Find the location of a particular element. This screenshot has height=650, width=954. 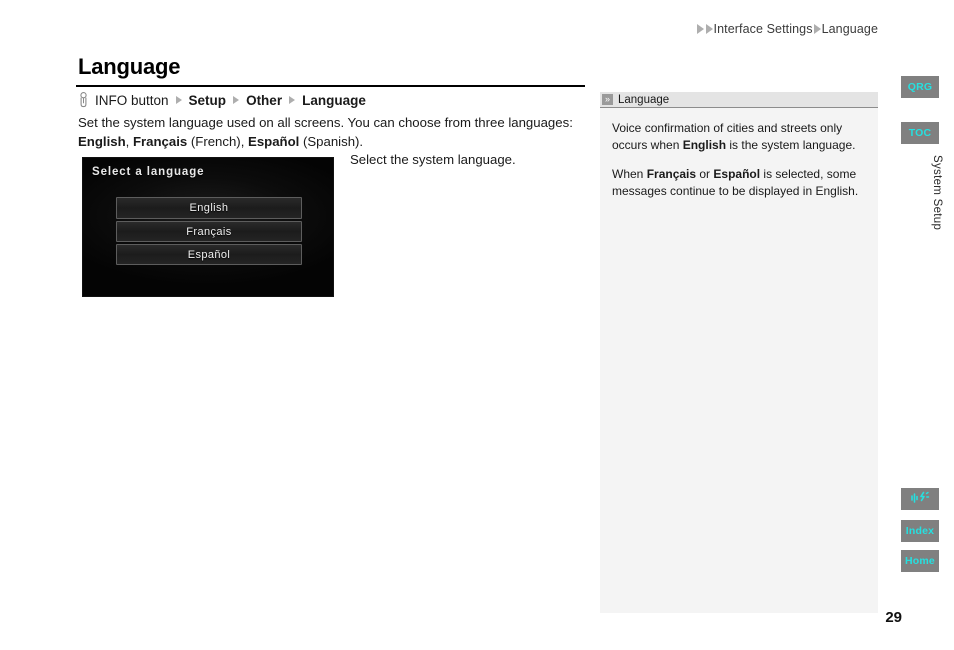

index-button: Index is located at coordinates (920, 531).